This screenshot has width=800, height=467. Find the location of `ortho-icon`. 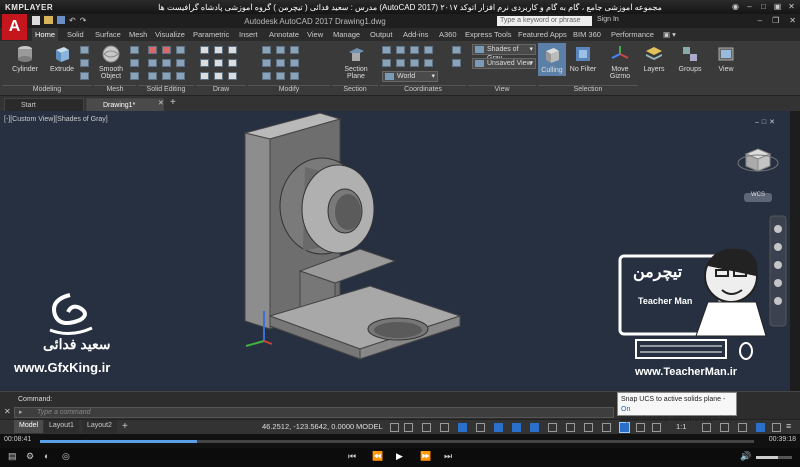

ortho-icon is located at coordinates (444, 427).